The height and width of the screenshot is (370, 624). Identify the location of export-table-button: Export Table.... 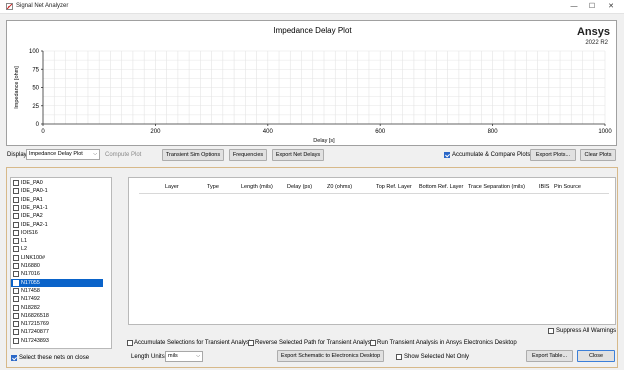
(549, 356).